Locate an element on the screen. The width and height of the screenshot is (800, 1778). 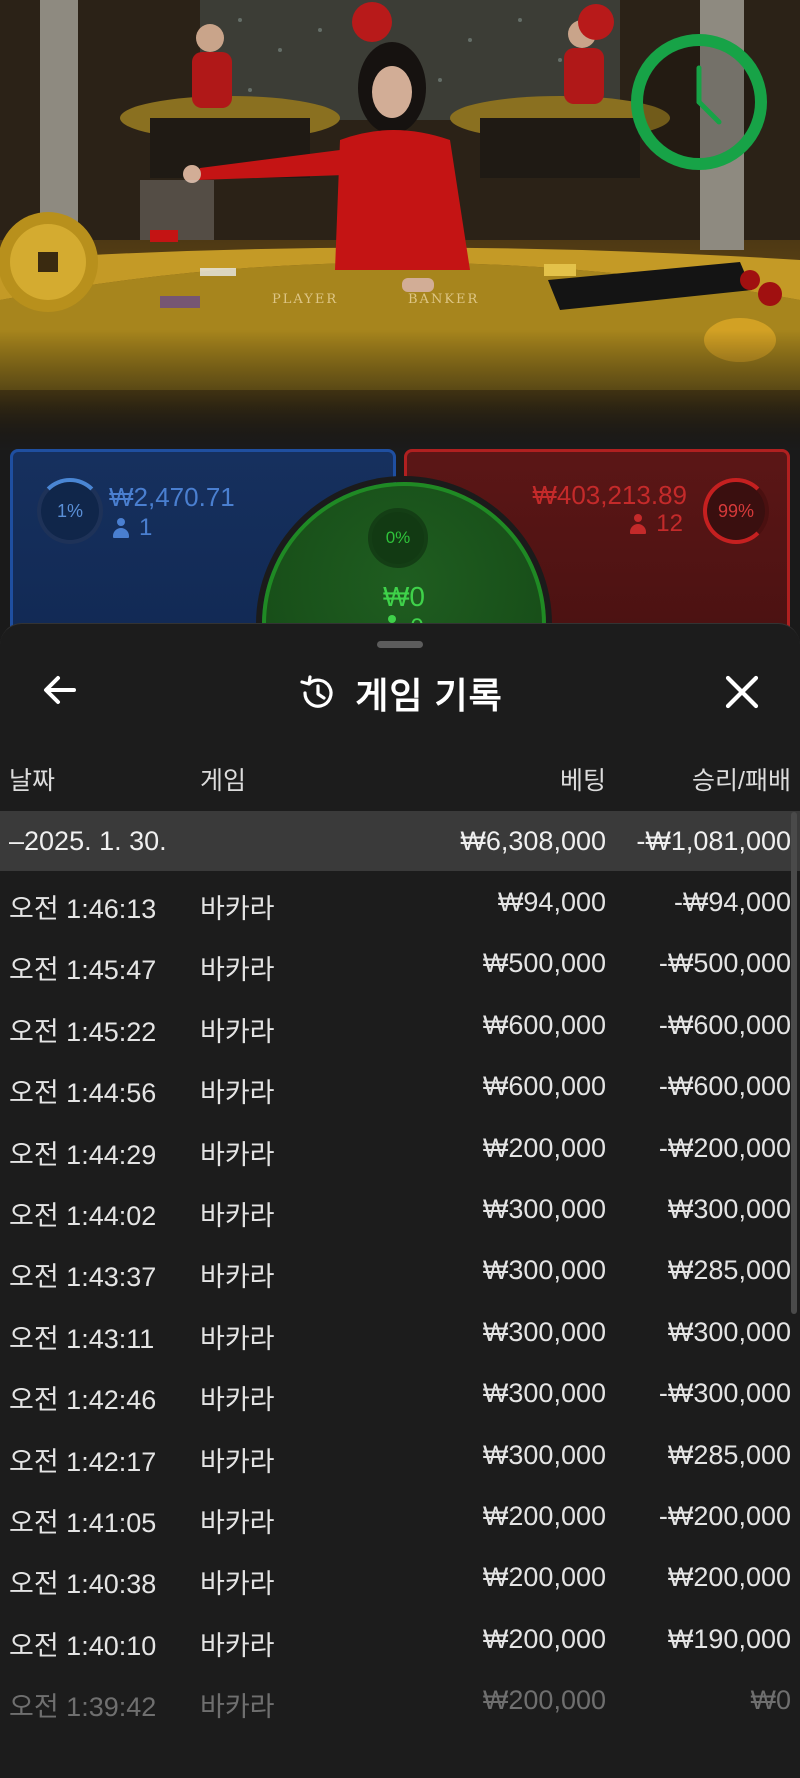
tie-bet-amount: ₩0 is located at coordinates (404, 596).